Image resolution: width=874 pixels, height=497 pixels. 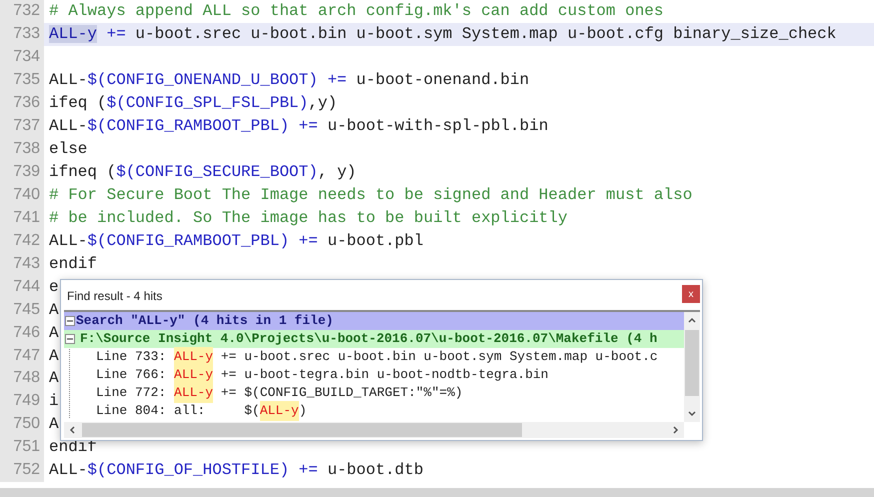 What do you see at coordinates (72, 430) in the screenshot?
I see `scroll-left-icon` at bounding box center [72, 430].